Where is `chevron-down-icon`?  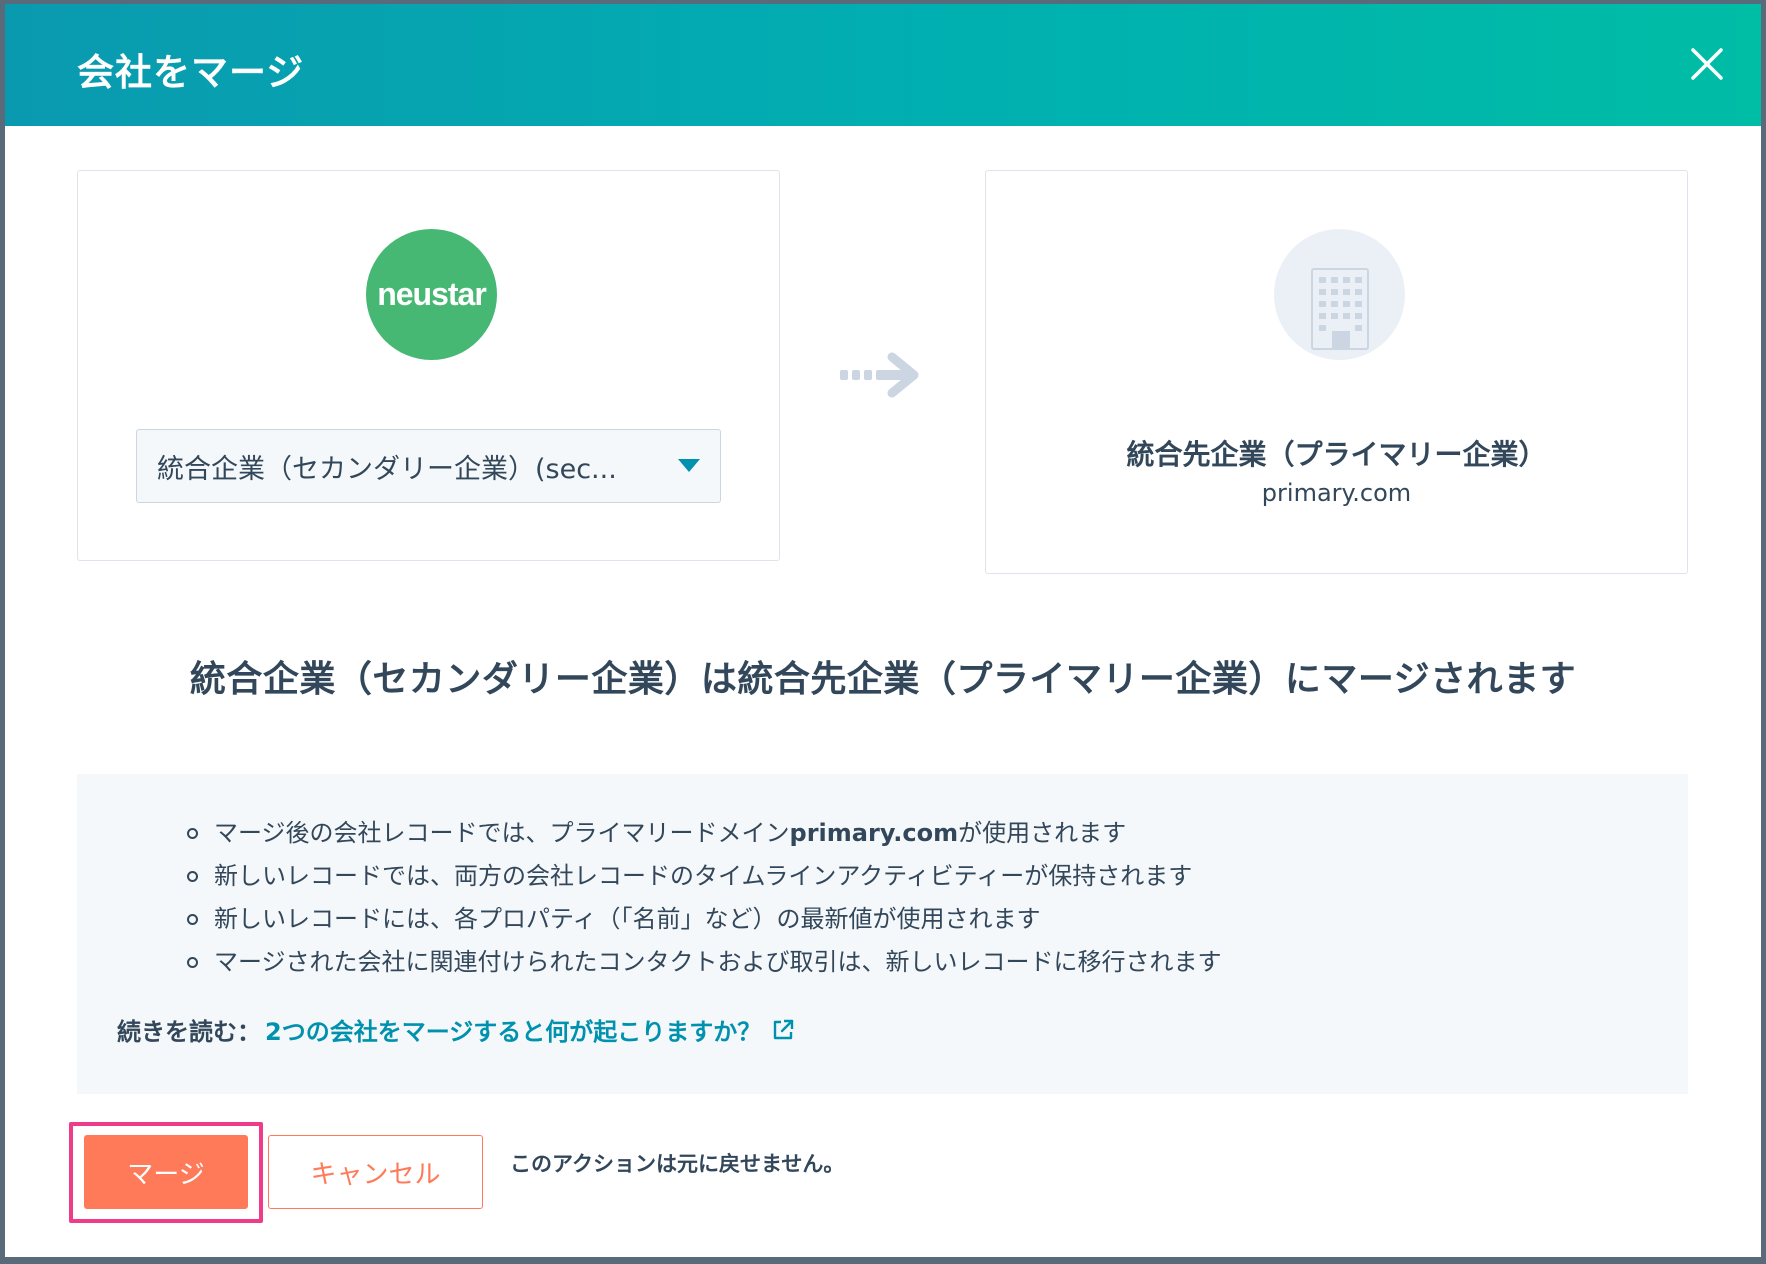 chevron-down-icon is located at coordinates (689, 465).